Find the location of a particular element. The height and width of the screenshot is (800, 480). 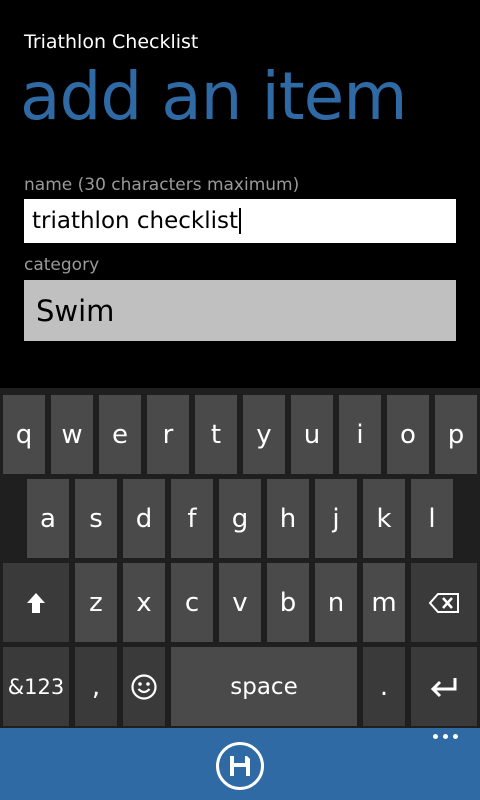

key-w: w is located at coordinates (72, 434).